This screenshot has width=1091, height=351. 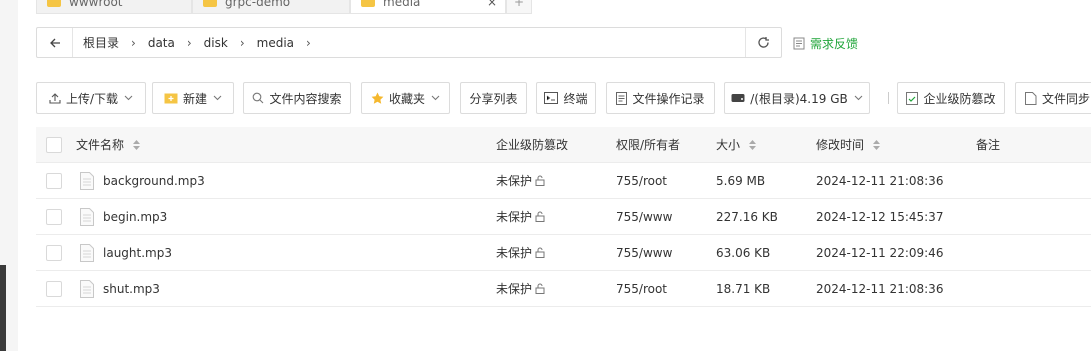 What do you see at coordinates (402, 4) in the screenshot?
I see `tab-label: media` at bounding box center [402, 4].